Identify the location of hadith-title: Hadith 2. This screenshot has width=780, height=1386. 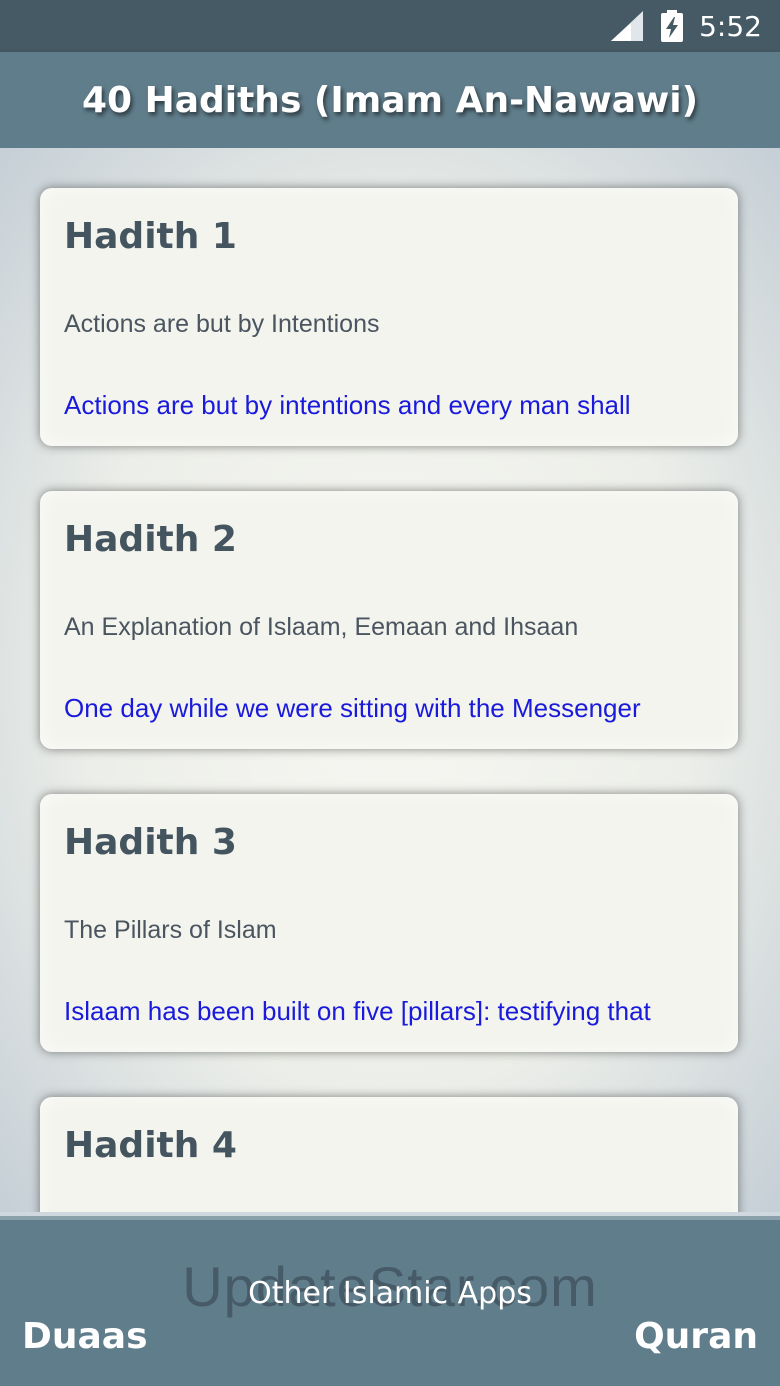
(150, 539).